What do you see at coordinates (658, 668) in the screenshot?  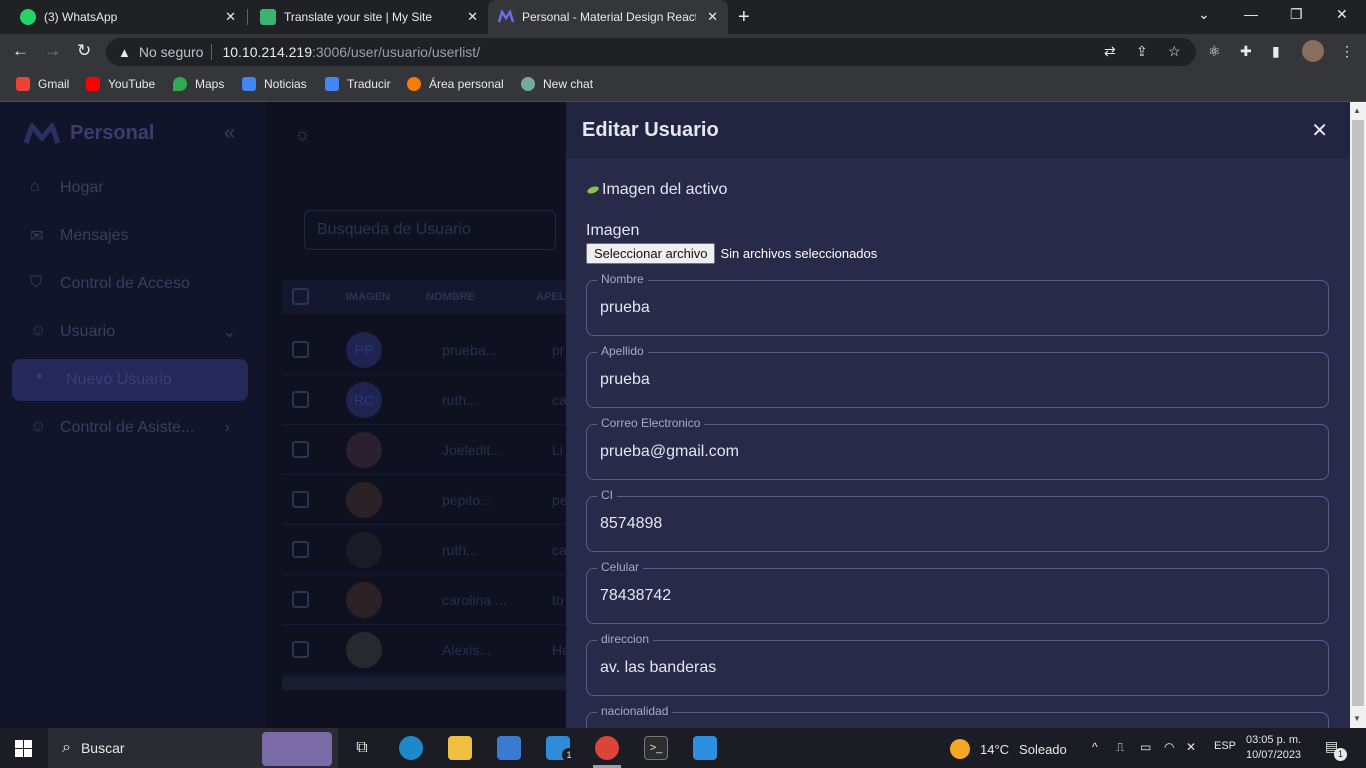 I see `field-value: av. las banderas` at bounding box center [658, 668].